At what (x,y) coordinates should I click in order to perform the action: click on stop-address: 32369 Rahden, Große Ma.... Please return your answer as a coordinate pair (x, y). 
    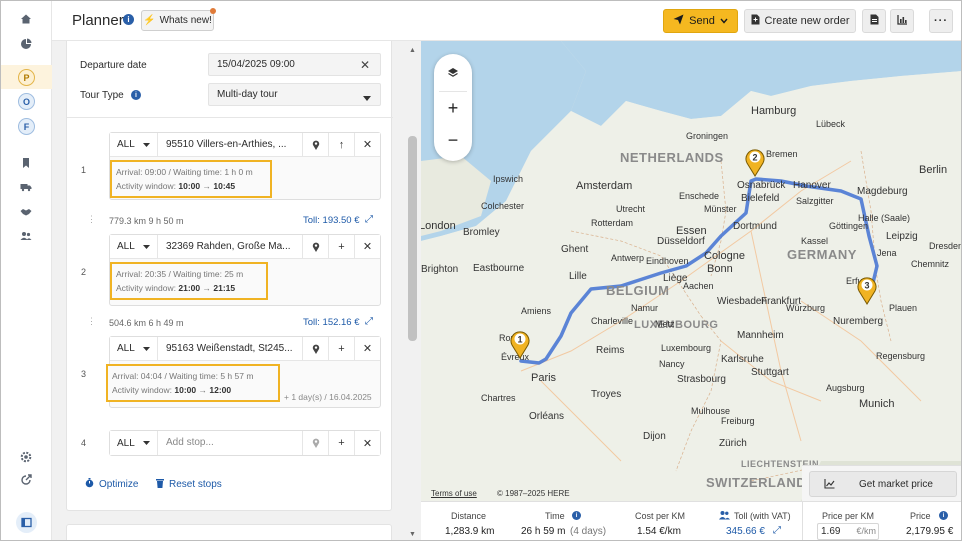
    Looking at the image, I should click on (230, 247).